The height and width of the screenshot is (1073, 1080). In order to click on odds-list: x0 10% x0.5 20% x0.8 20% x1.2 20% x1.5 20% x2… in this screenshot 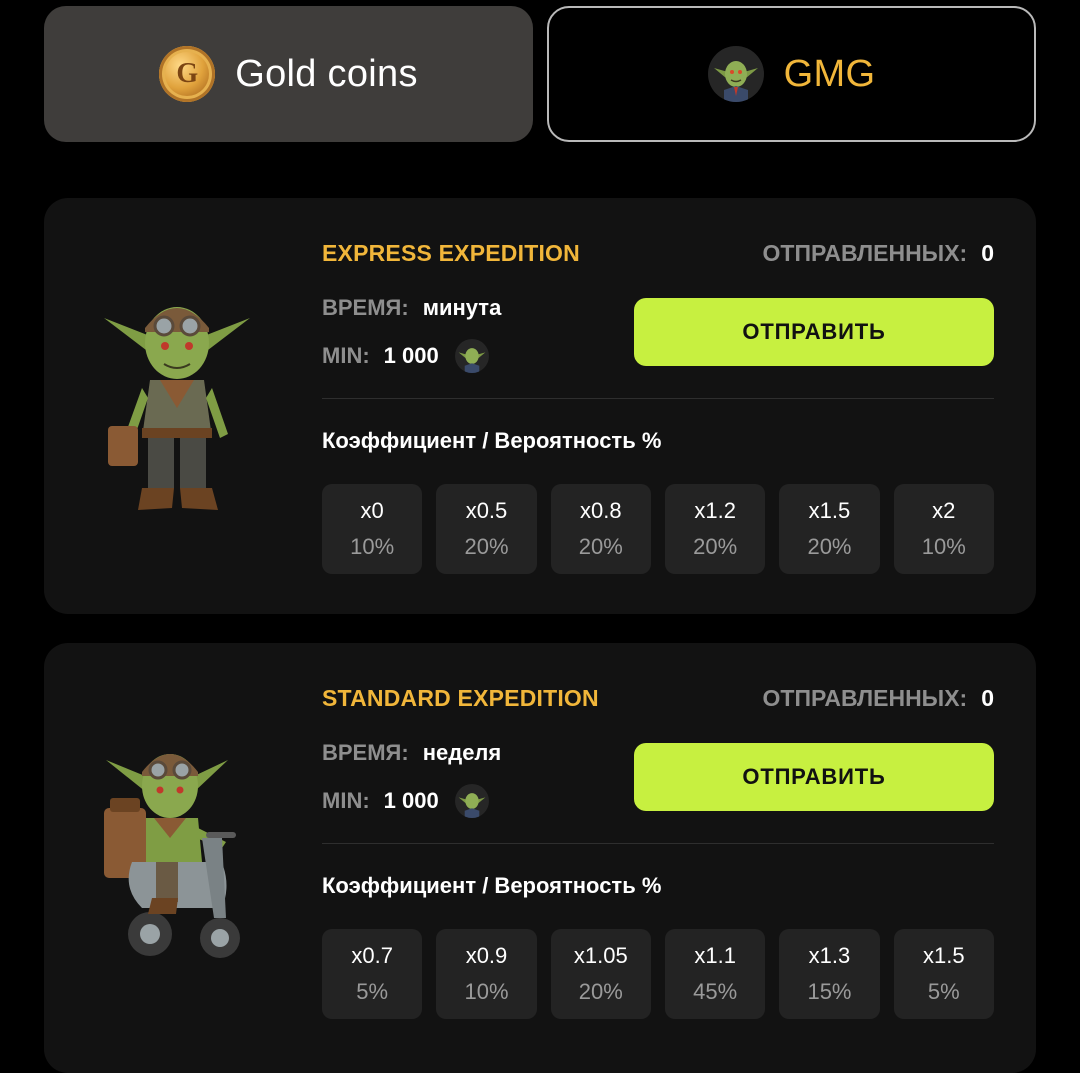, I will do `click(658, 529)`.